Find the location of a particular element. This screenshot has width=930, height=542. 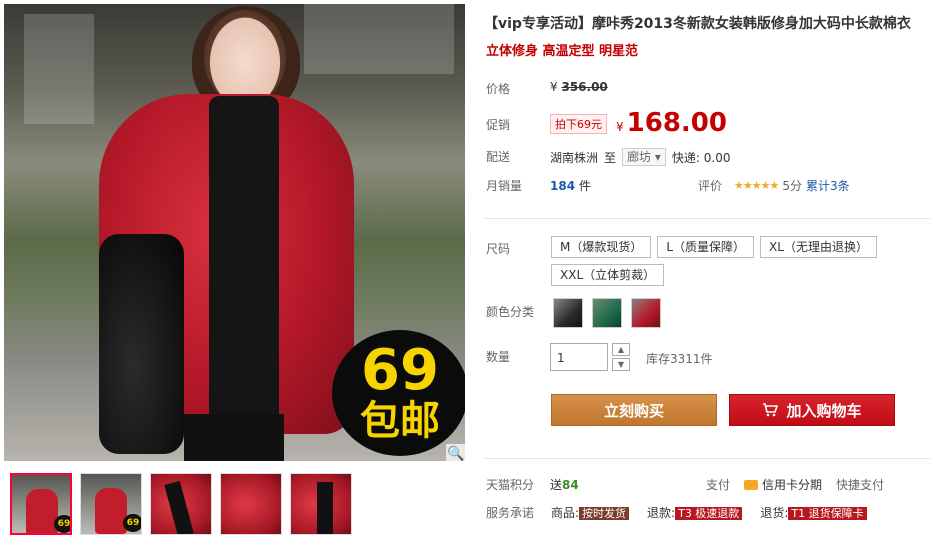

promo-label: 促销 is located at coordinates (498, 125).